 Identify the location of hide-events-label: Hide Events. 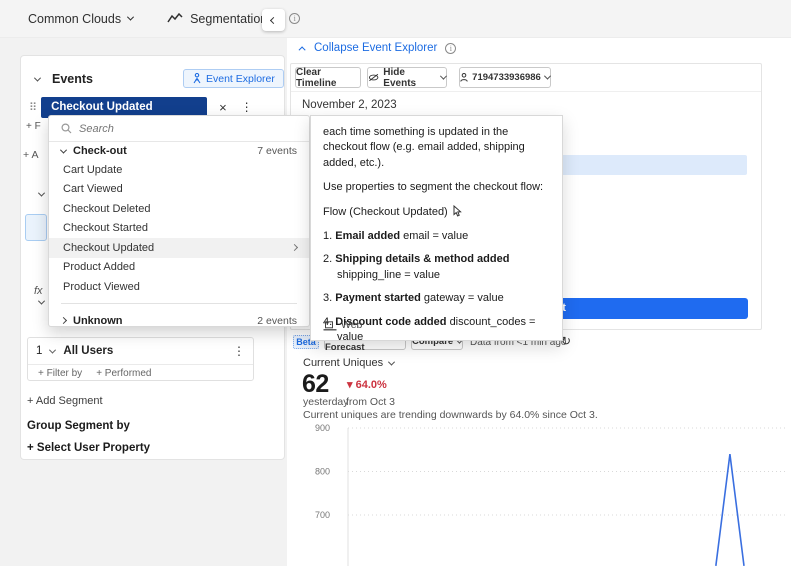
(400, 77).